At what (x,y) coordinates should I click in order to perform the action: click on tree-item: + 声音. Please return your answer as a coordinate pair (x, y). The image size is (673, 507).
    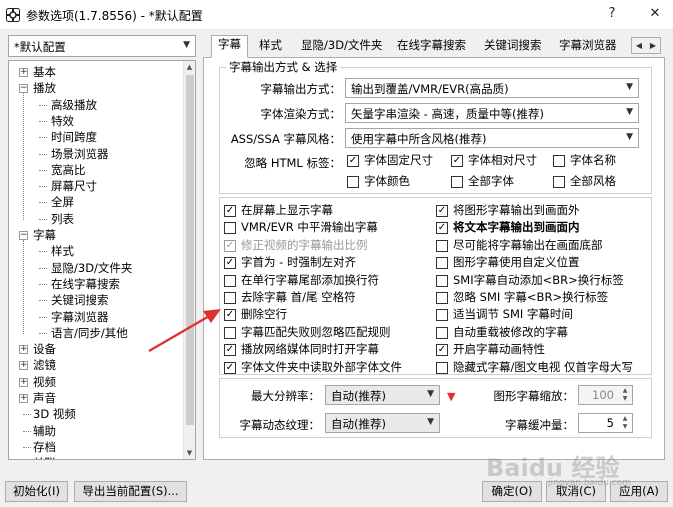
    Looking at the image, I should click on (37, 398).